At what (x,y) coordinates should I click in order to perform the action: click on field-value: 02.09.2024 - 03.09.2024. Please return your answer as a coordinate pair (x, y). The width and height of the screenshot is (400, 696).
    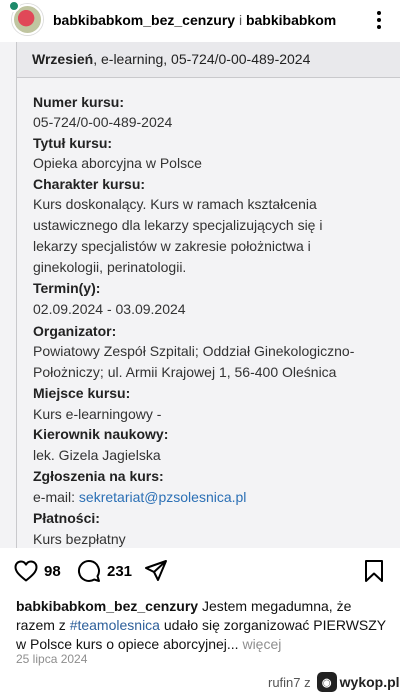
    Looking at the image, I should click on (109, 309).